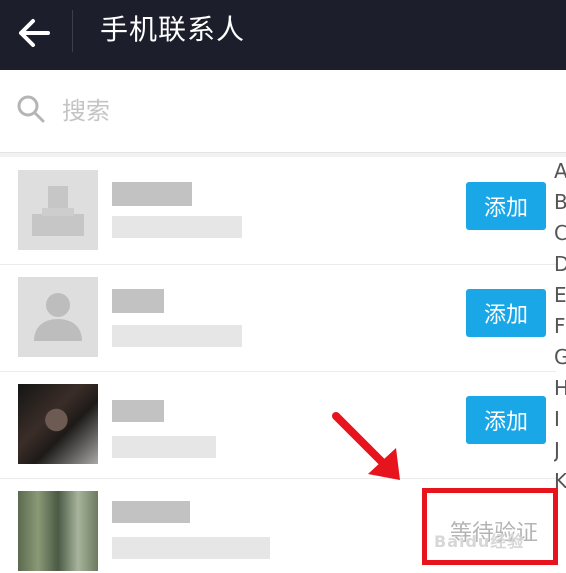  I want to click on watermark: Baidu经验, so click(479, 541).